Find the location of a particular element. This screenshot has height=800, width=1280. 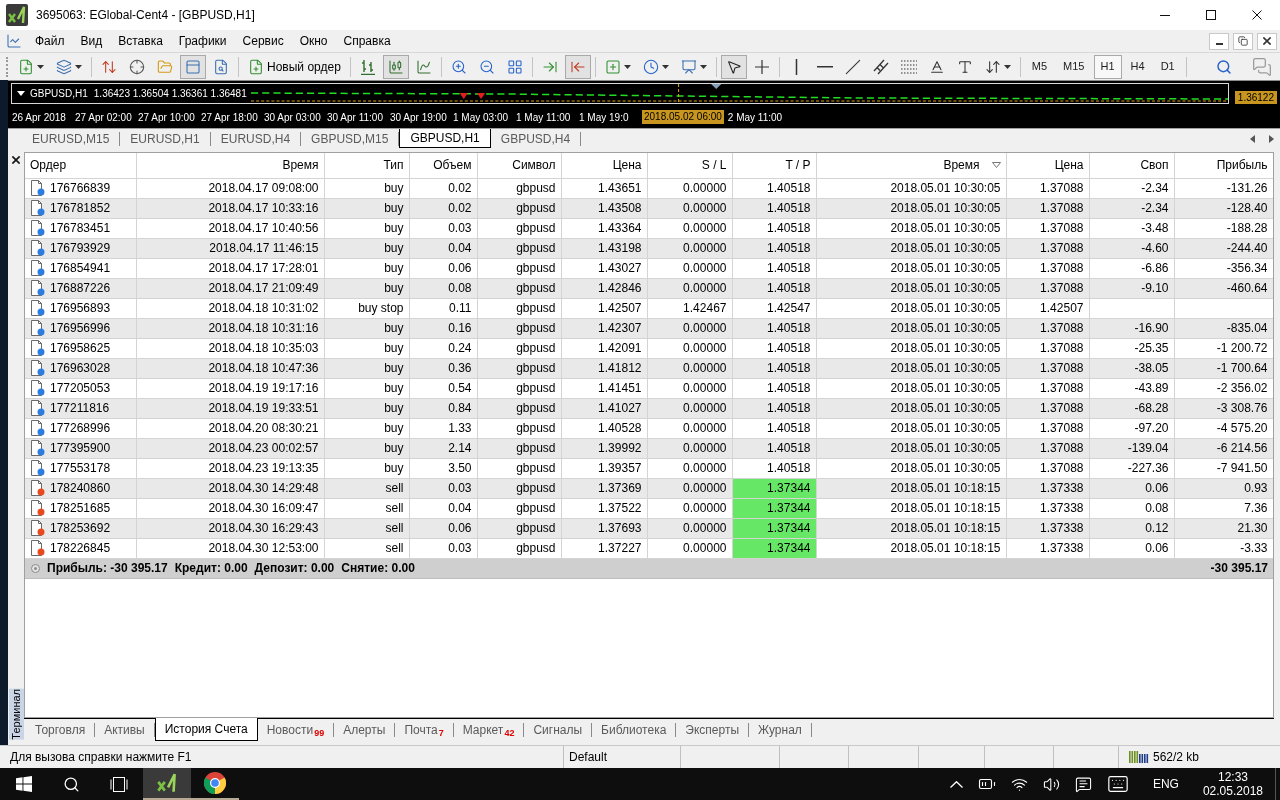

panel-tab: История Счета is located at coordinates (206, 729).